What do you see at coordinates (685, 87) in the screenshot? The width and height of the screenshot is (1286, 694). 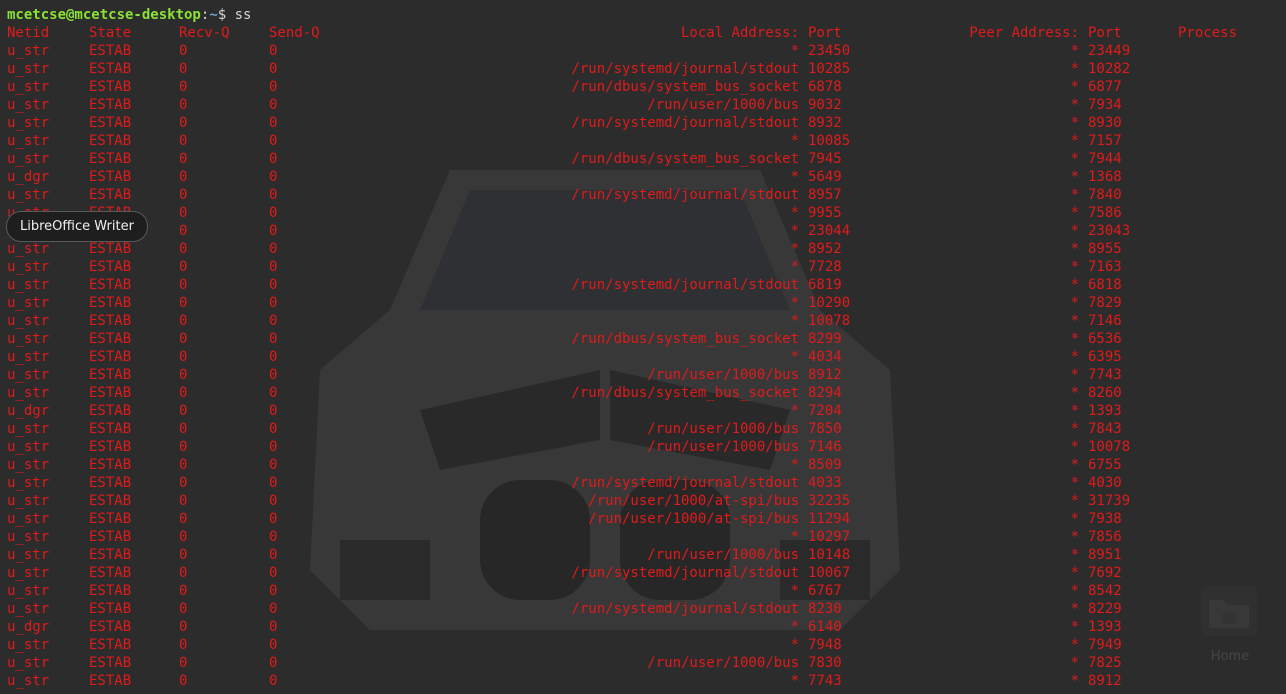 I see `cell-local-address: /run/dbus/system_bus_socket` at bounding box center [685, 87].